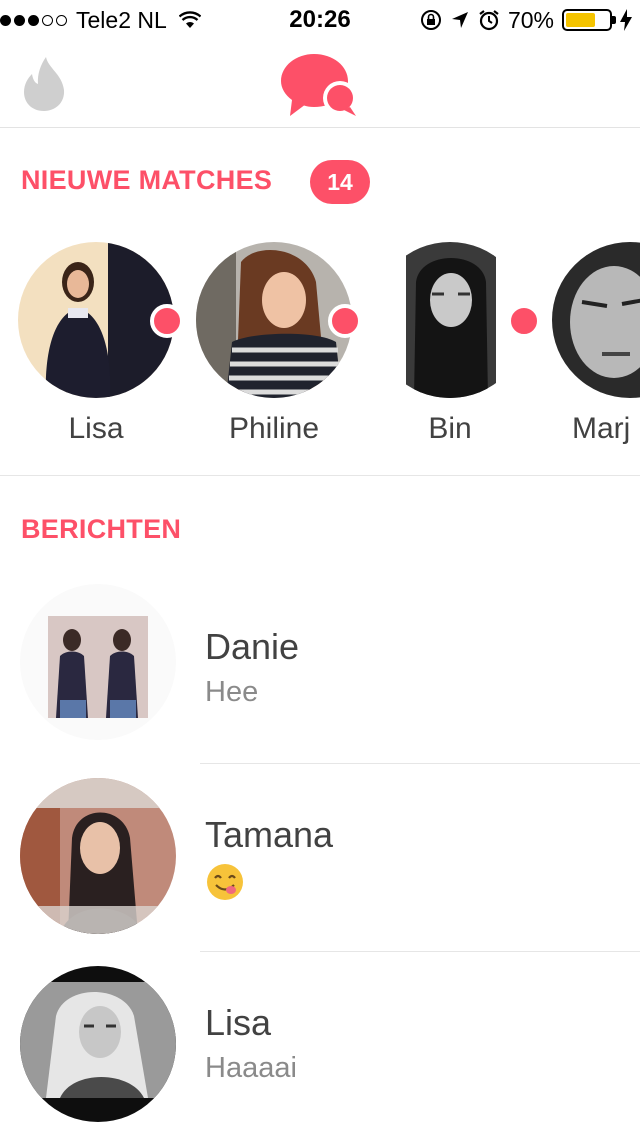 This screenshot has height=1136, width=640. I want to click on section-divider, so click(320, 475).